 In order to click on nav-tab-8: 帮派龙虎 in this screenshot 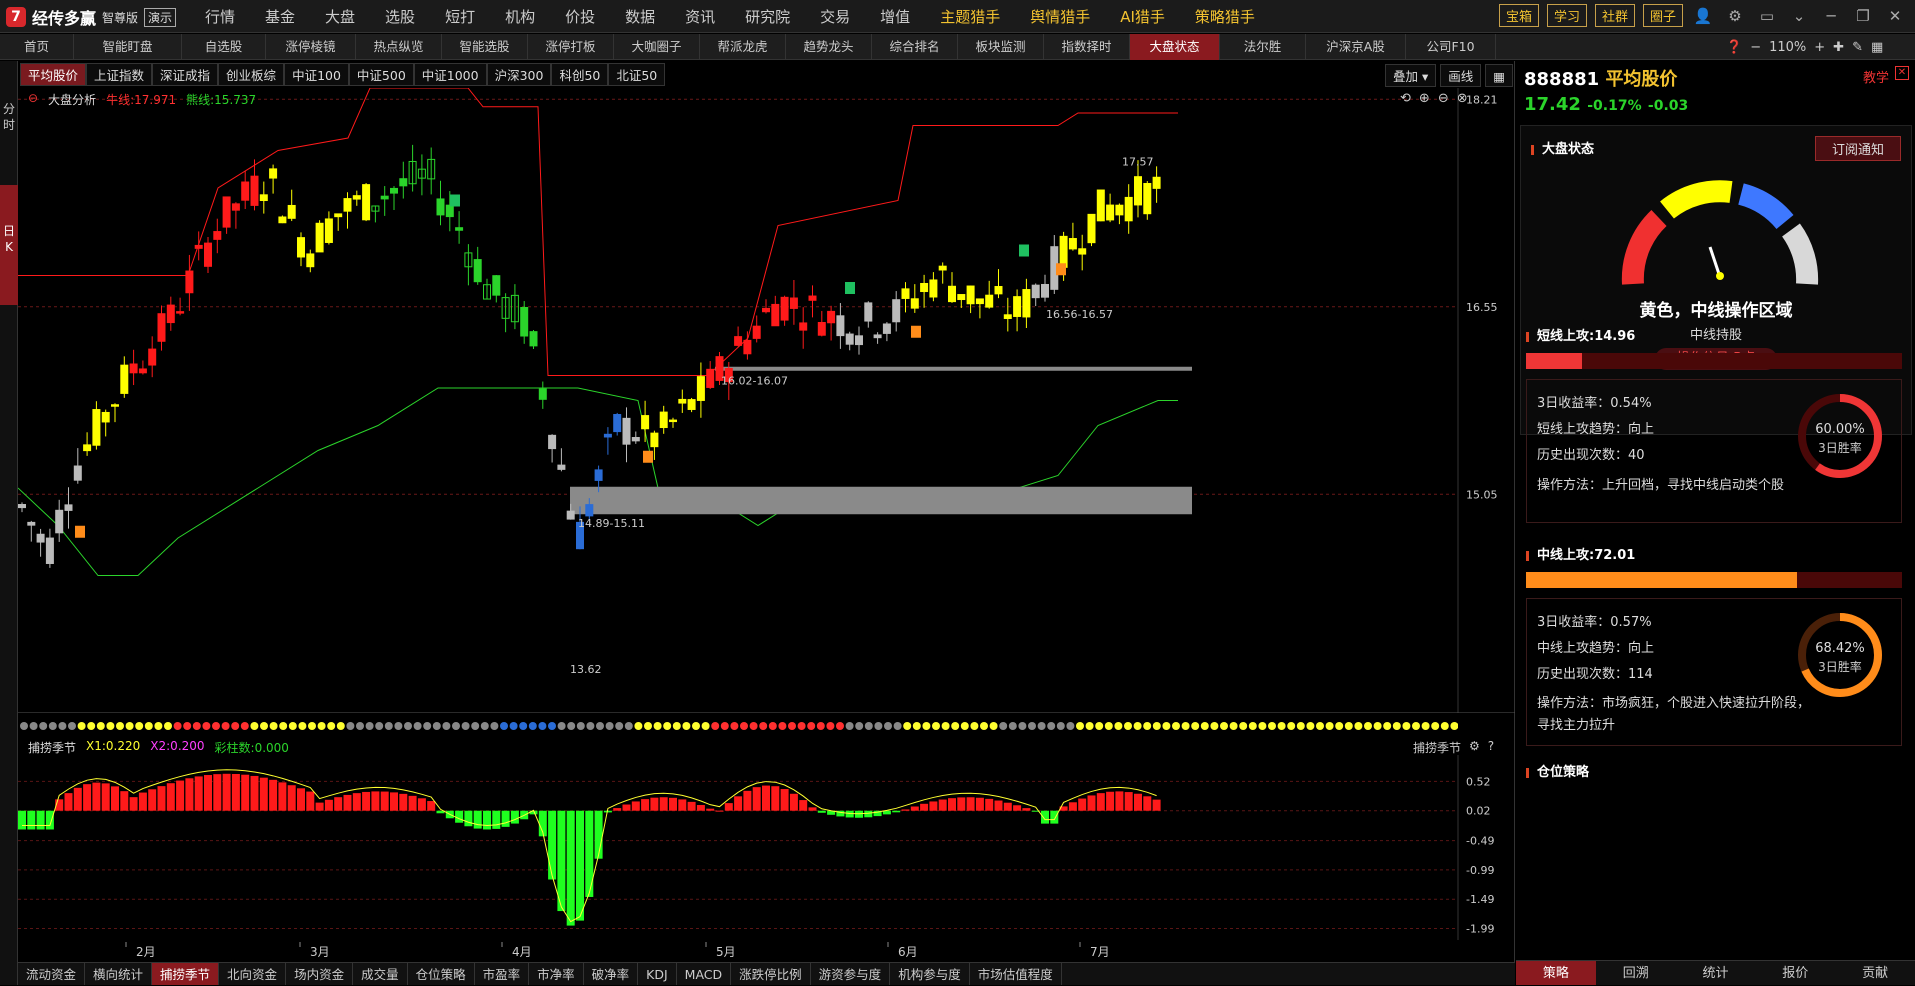, I will do `click(743, 47)`.